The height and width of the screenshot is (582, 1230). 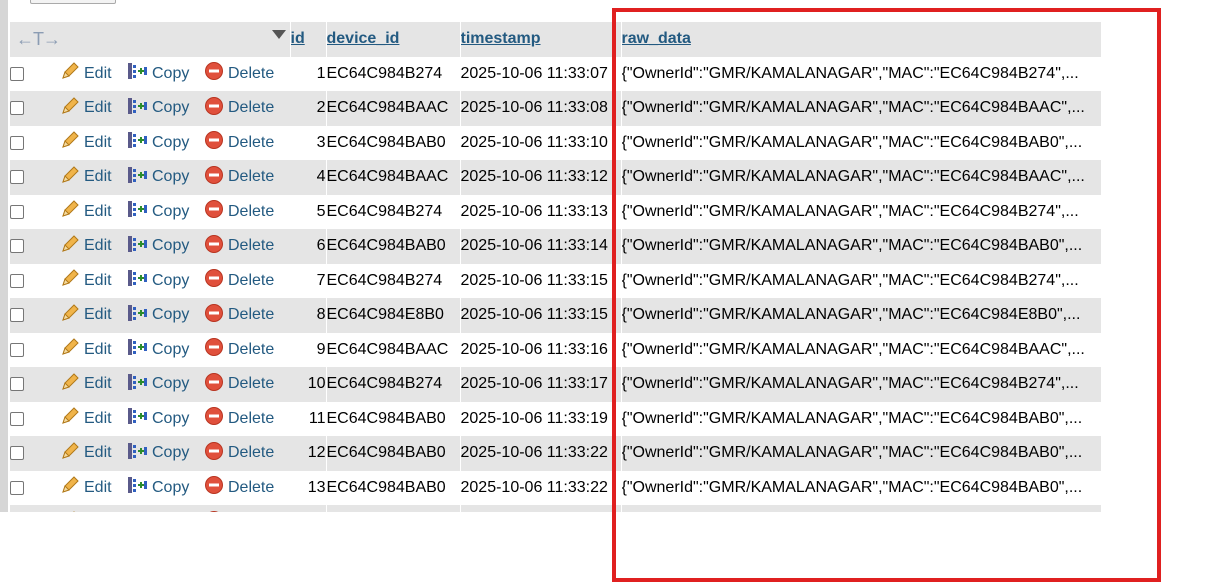 What do you see at coordinates (540, 177) in the screenshot?
I see `cell-timestamp: 2025-10-06 11:33:12` at bounding box center [540, 177].